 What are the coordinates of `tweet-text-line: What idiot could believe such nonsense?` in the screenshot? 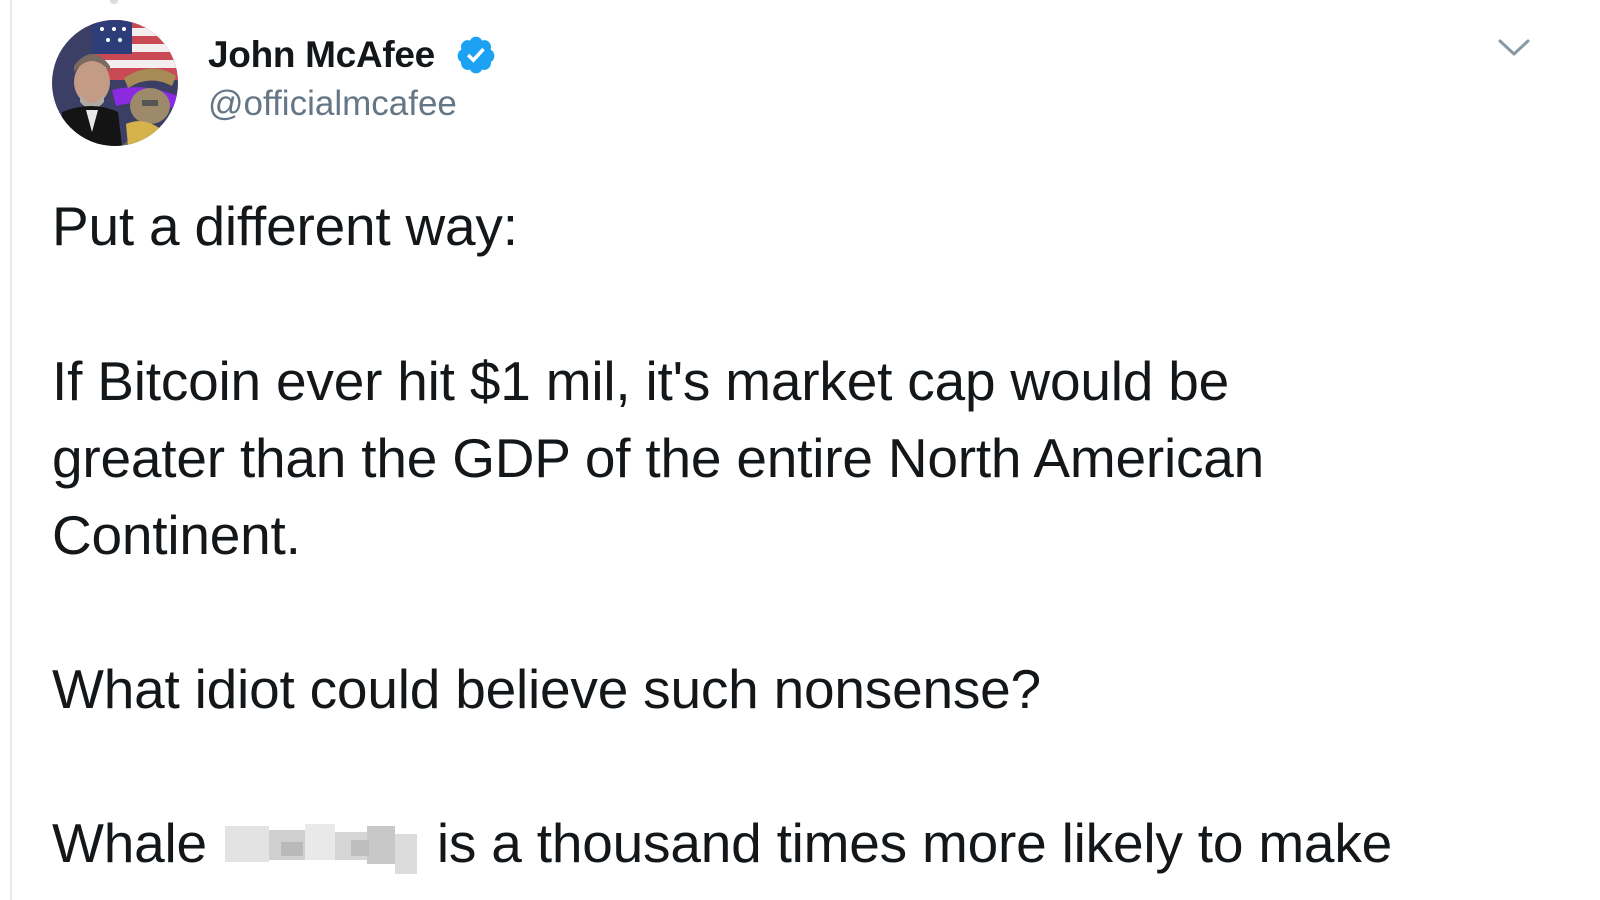 It's located at (546, 689).